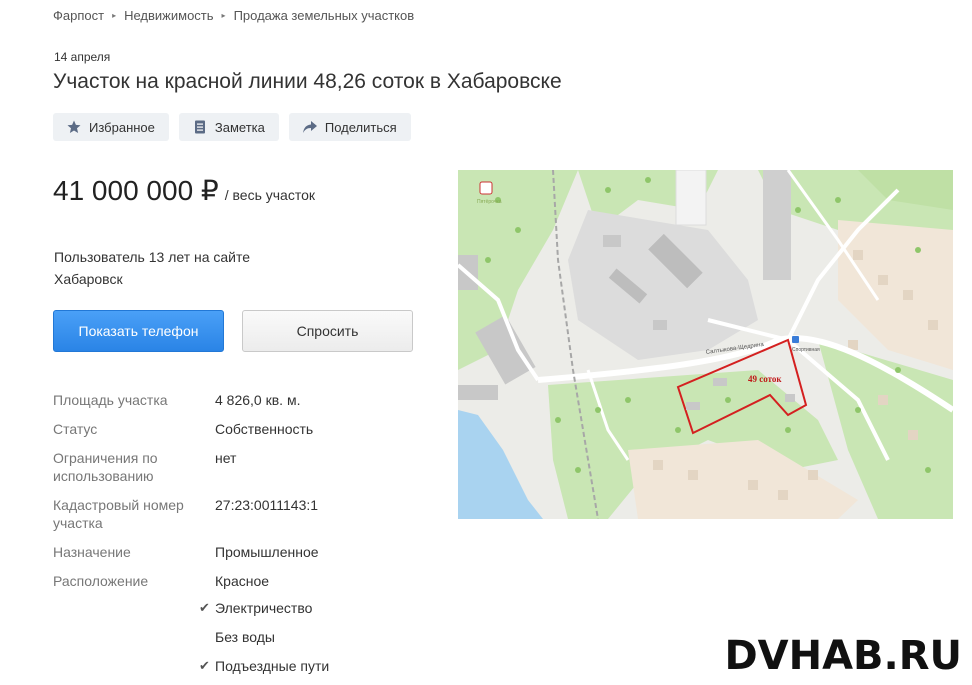  What do you see at coordinates (122, 127) in the screenshot?
I see `favorite-label: Избранное` at bounding box center [122, 127].